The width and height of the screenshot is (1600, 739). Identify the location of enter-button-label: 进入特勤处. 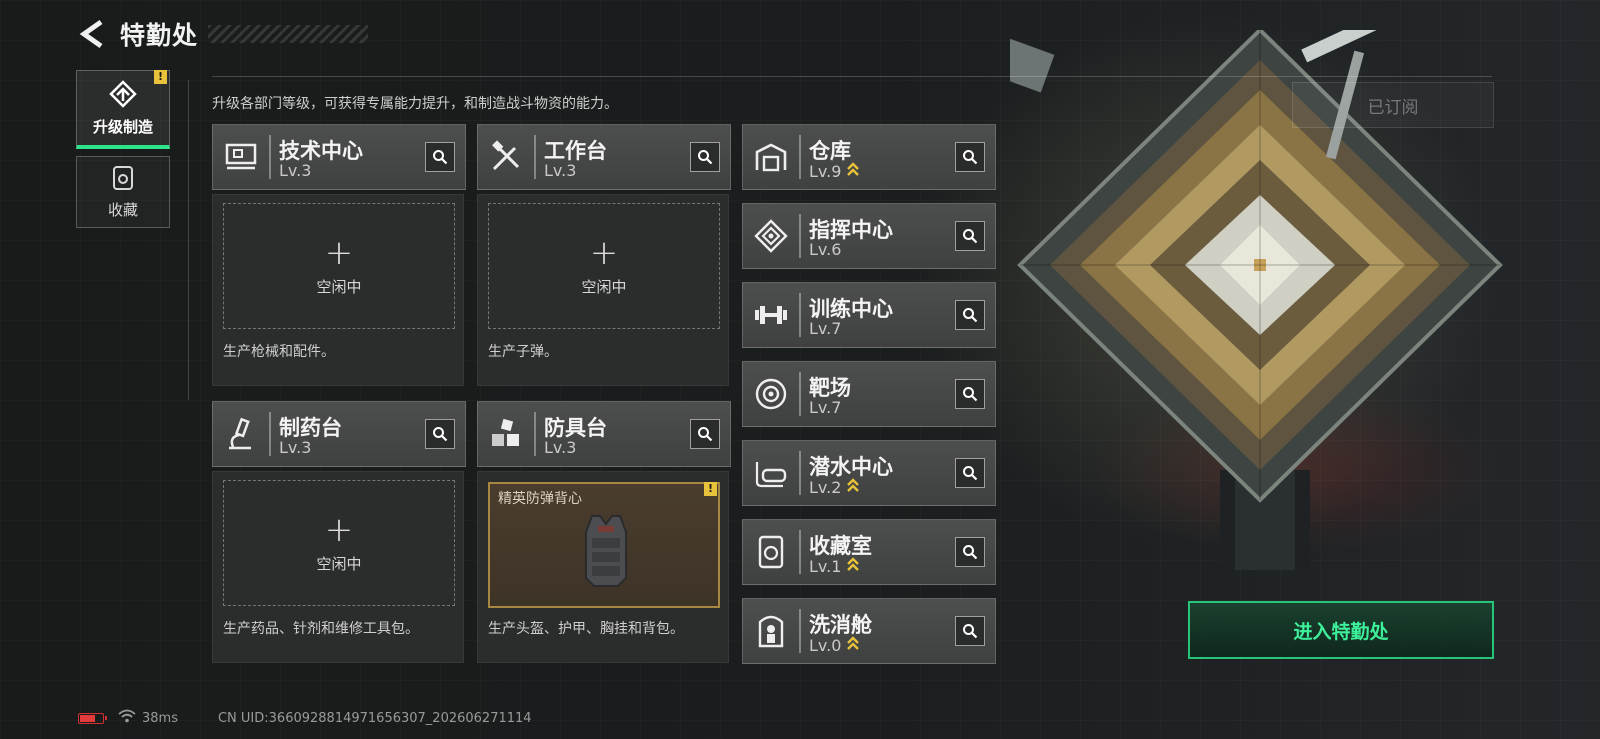
(1341, 631).